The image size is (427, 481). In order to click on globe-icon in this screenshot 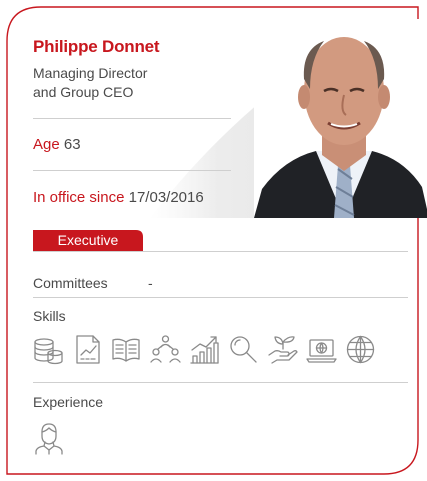, I will do `click(360, 349)`.